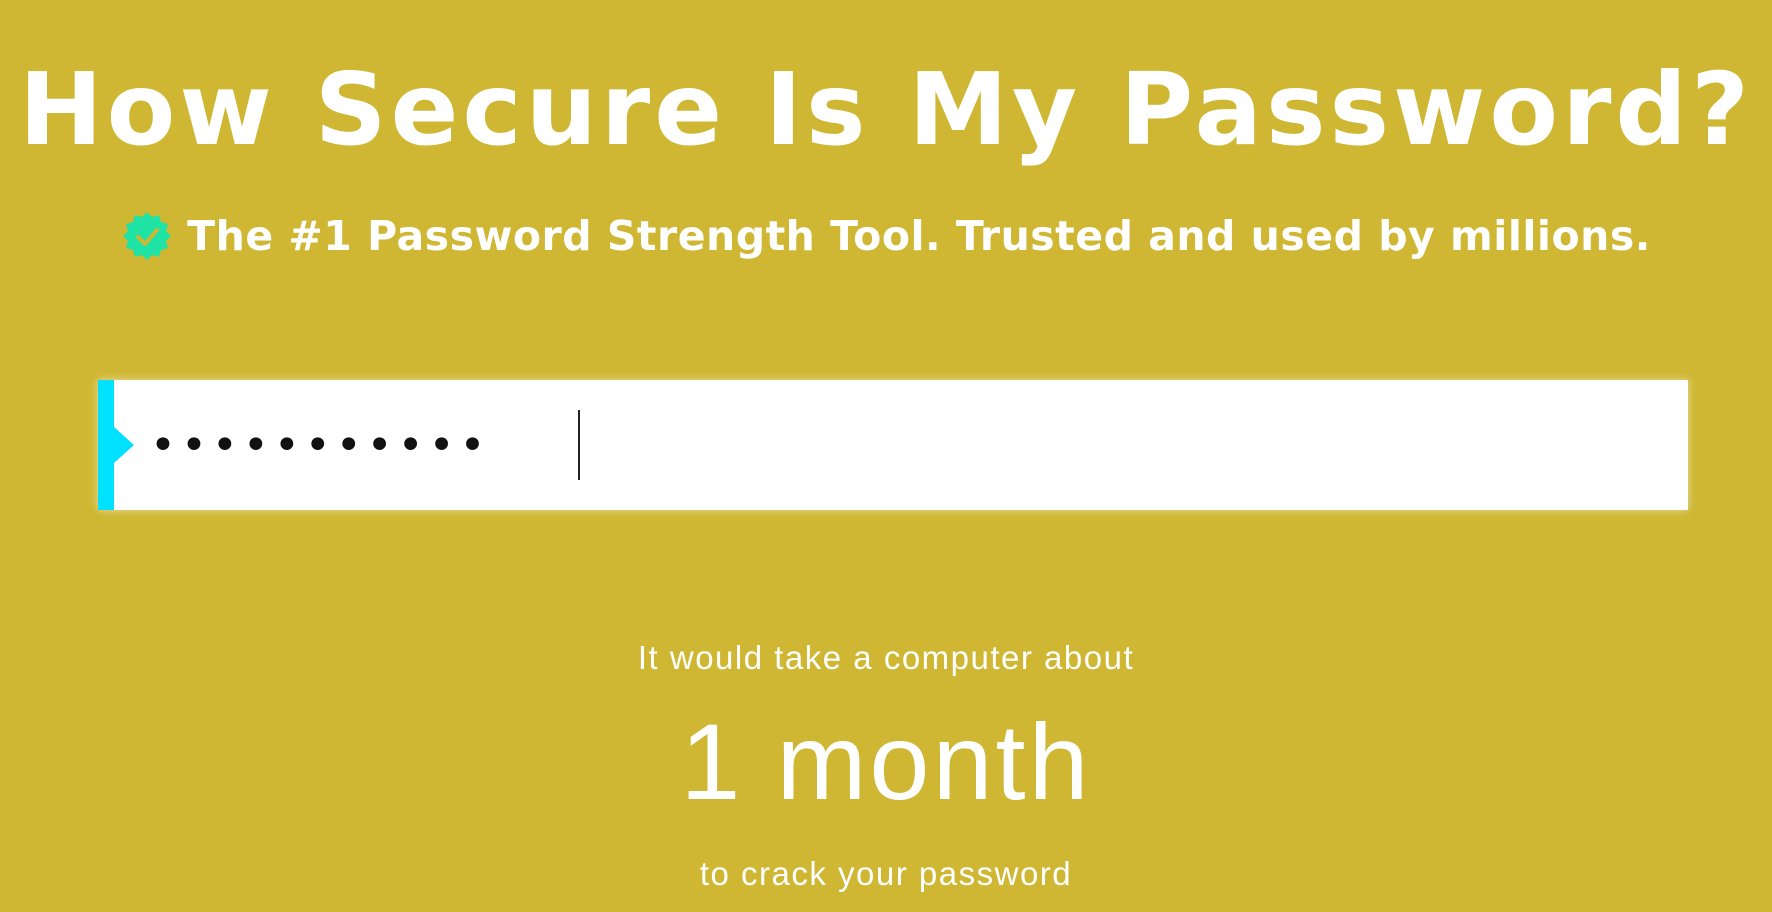  I want to click on password-field, so click(893, 445).